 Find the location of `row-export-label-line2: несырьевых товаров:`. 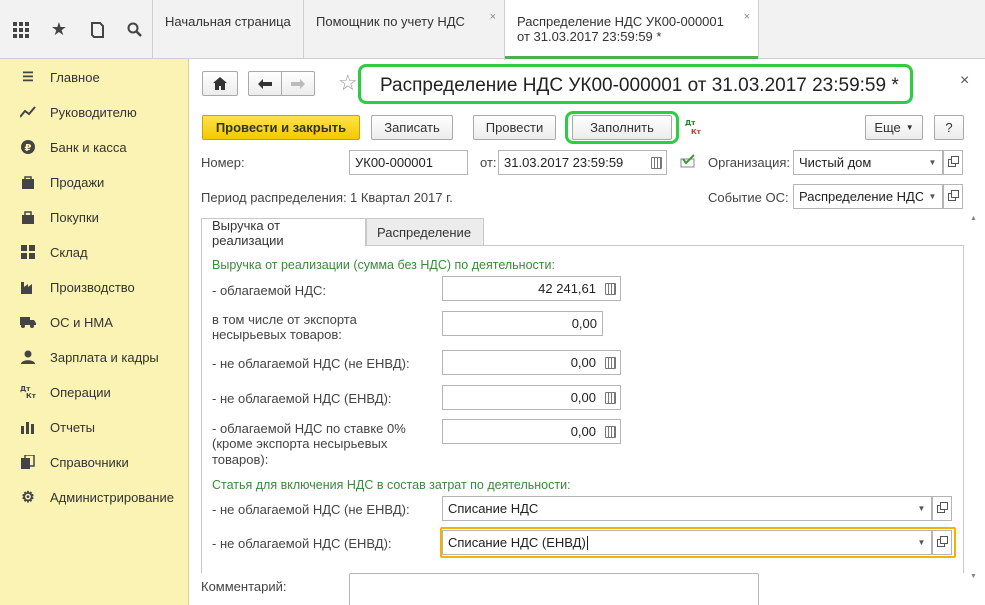

row-export-label-line2: несырьевых товаров: is located at coordinates (277, 334).